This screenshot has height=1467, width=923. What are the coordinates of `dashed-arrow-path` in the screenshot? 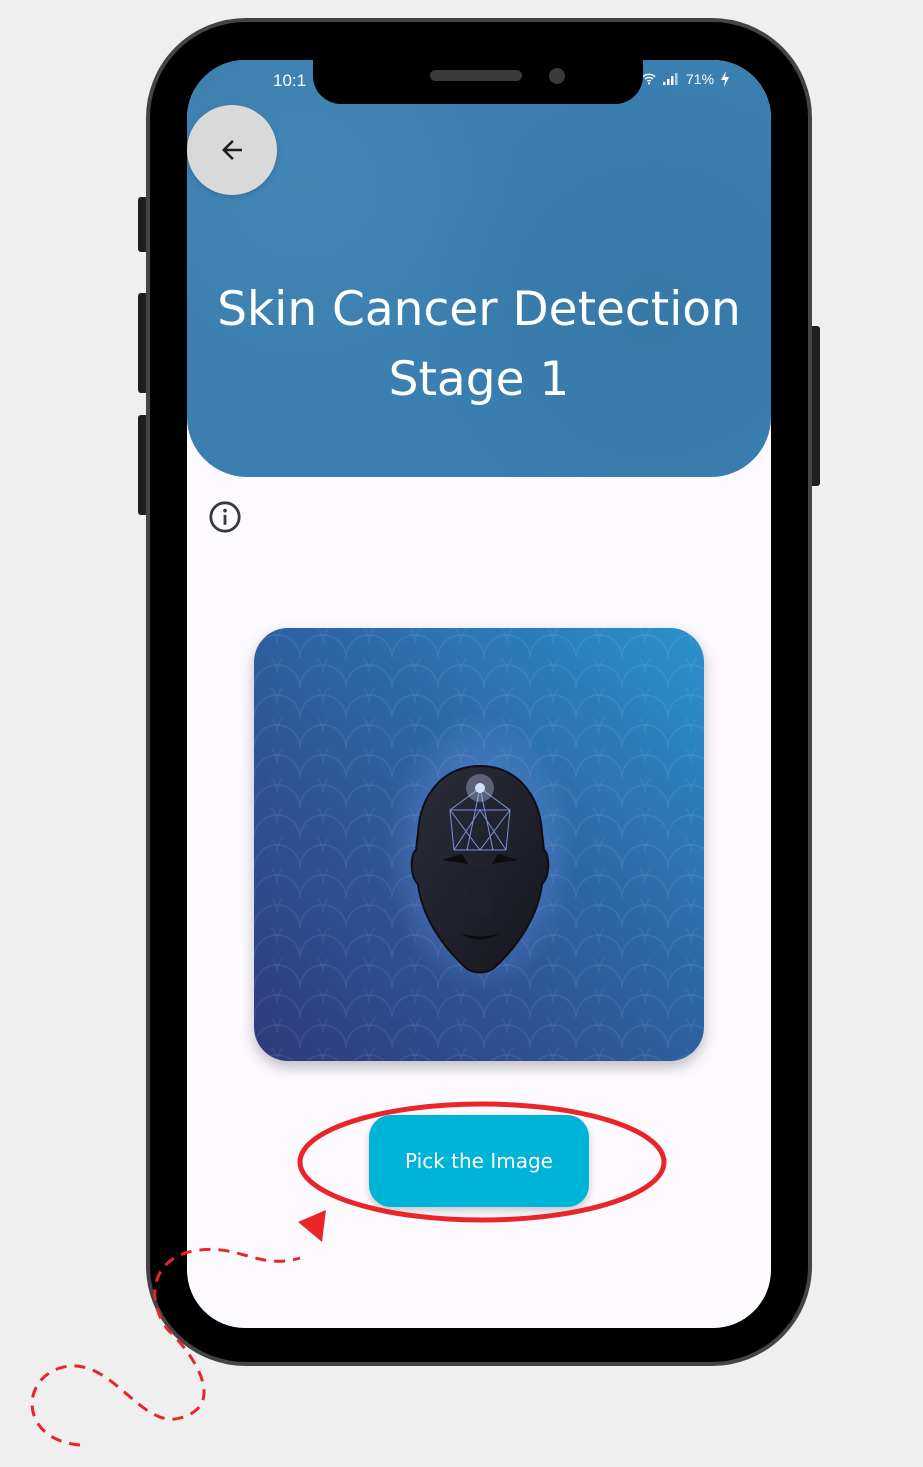 It's located at (165, 1347).